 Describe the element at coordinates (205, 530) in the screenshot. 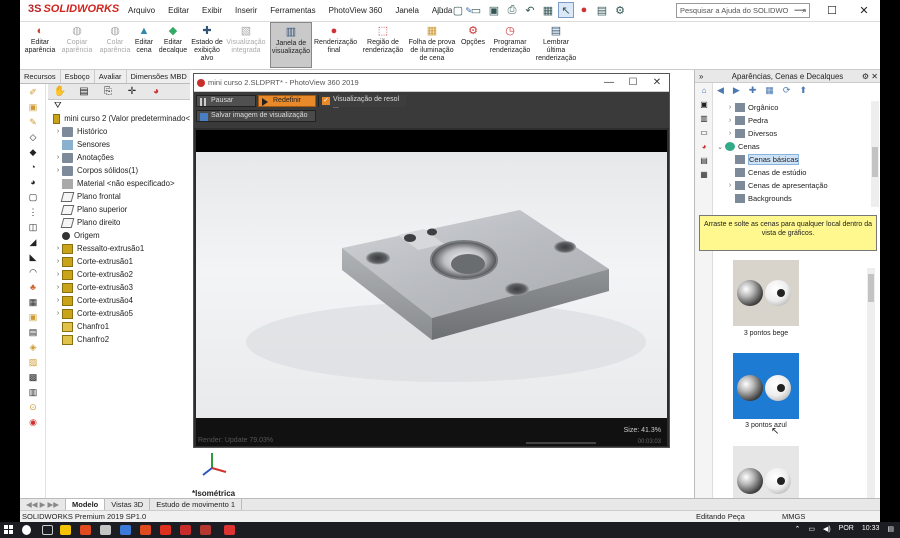

I see `solidworks-taskbar-icon` at that location.